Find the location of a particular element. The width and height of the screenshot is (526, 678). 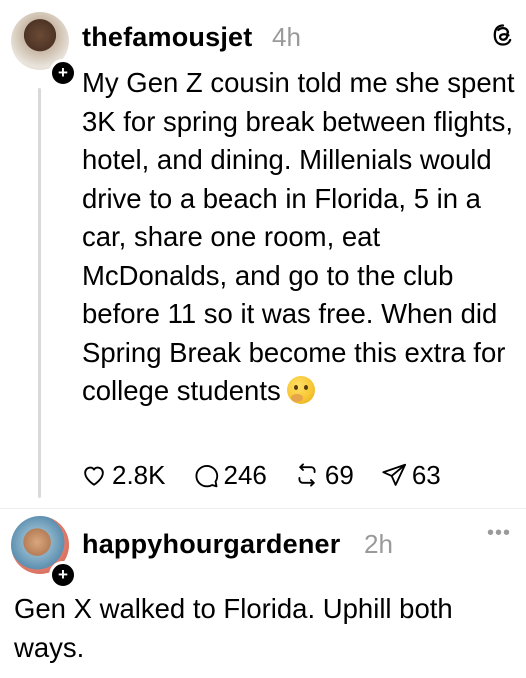

comment-icon is located at coordinates (206, 476).